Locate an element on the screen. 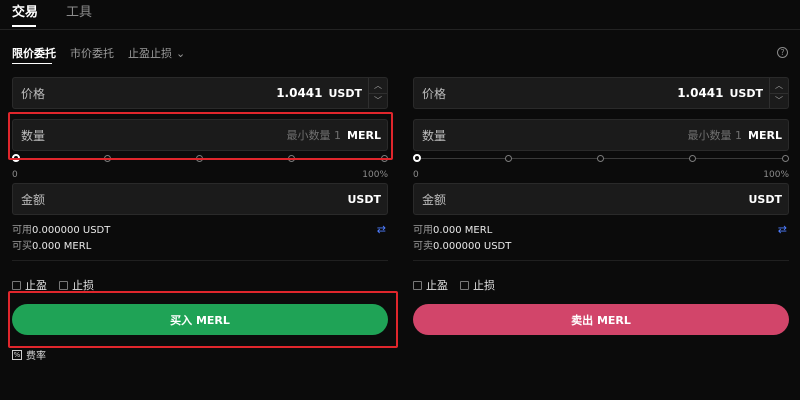 Image resolution: width=800 pixels, height=400 pixels. sell-available-label: 可用 is located at coordinates (423, 230).